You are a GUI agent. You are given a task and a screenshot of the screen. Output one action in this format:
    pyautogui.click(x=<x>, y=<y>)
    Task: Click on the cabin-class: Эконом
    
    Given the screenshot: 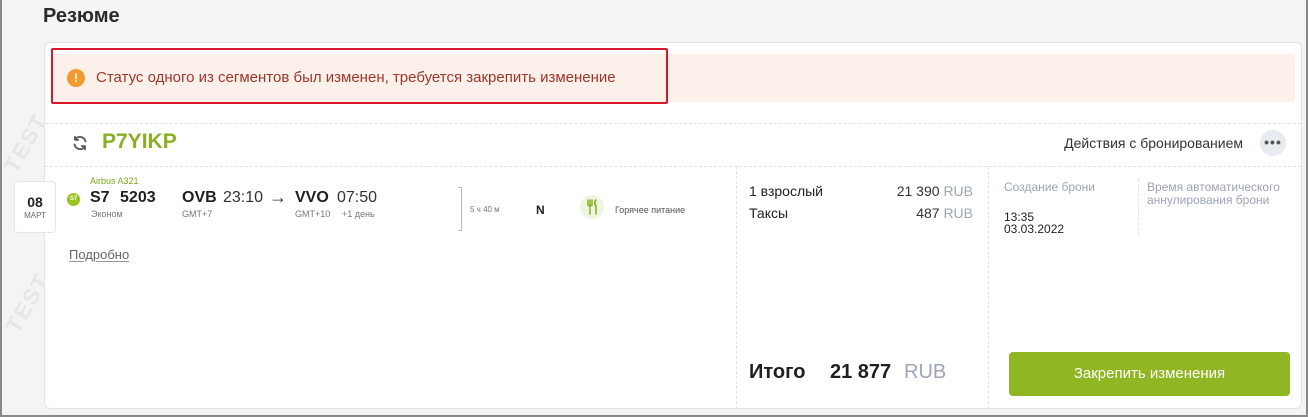 What is the action you would take?
    pyautogui.click(x=107, y=214)
    